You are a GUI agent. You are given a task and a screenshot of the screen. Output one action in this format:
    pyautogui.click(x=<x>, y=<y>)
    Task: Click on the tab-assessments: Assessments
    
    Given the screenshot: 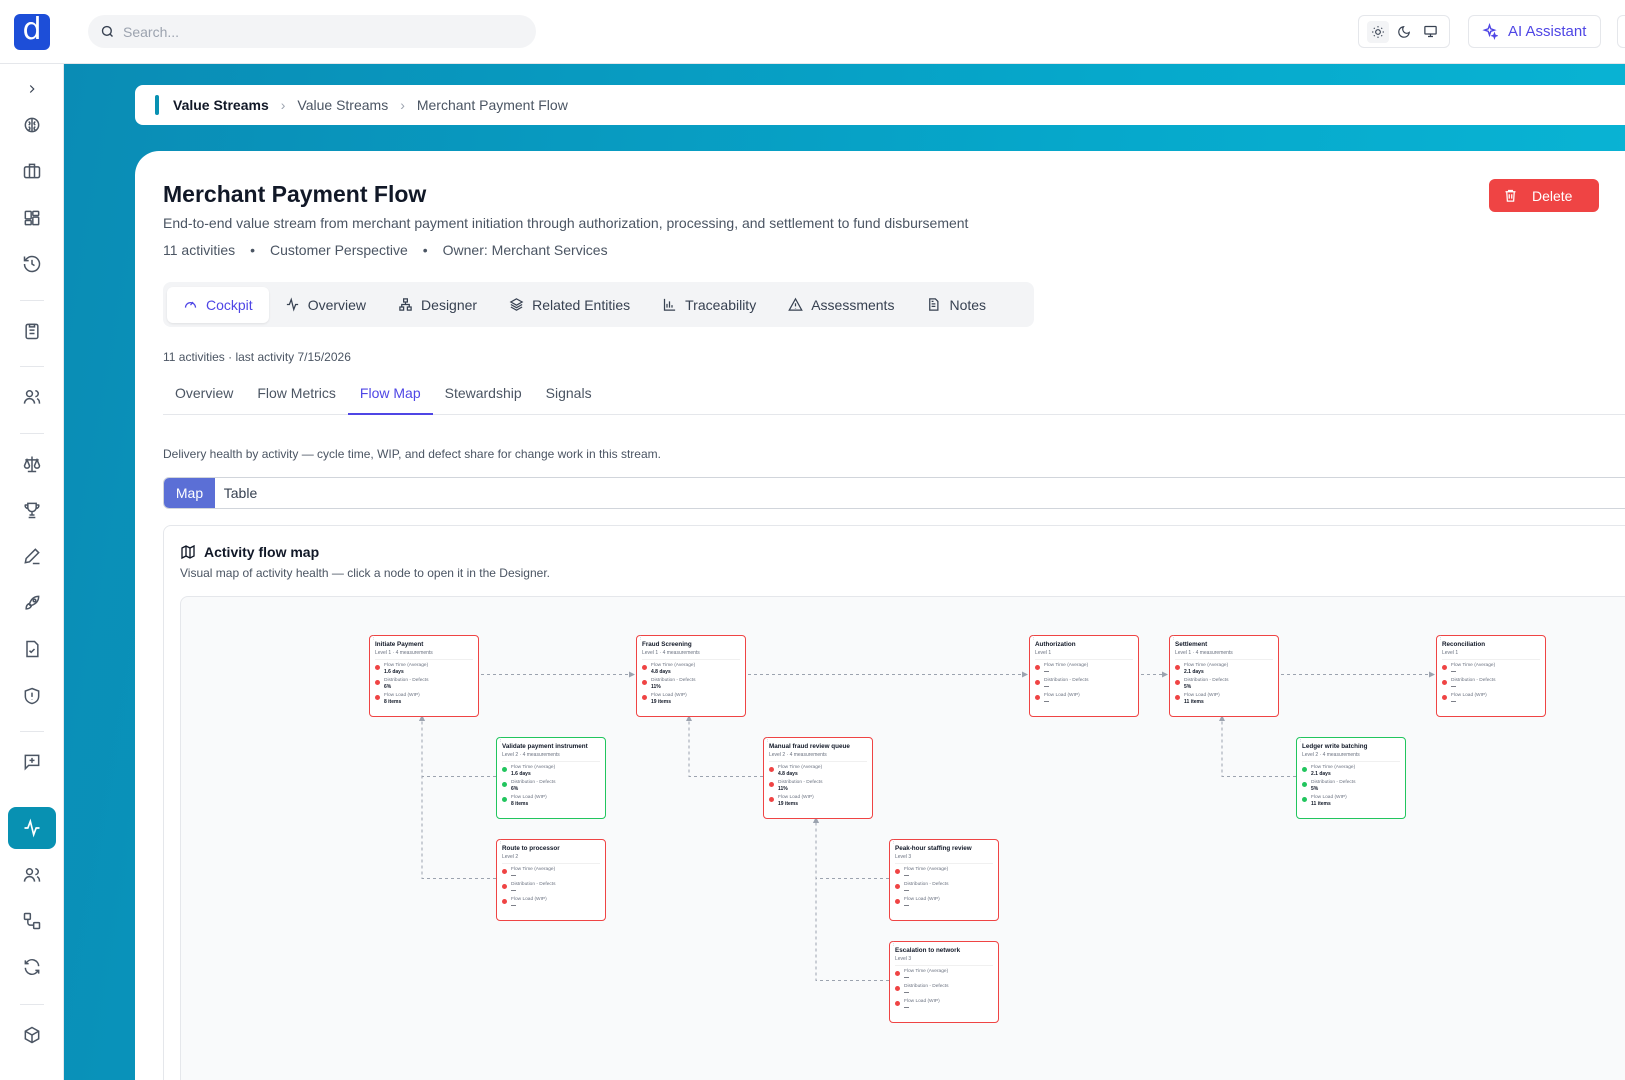 What is the action you would take?
    pyautogui.click(x=841, y=305)
    